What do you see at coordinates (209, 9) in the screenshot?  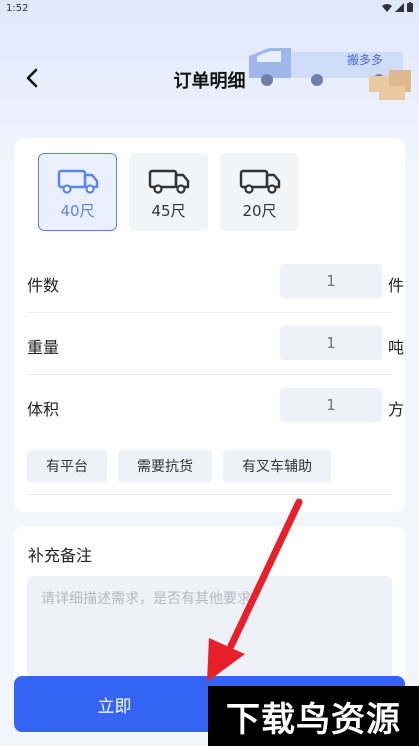 I see `status-bar: 1:52` at bounding box center [209, 9].